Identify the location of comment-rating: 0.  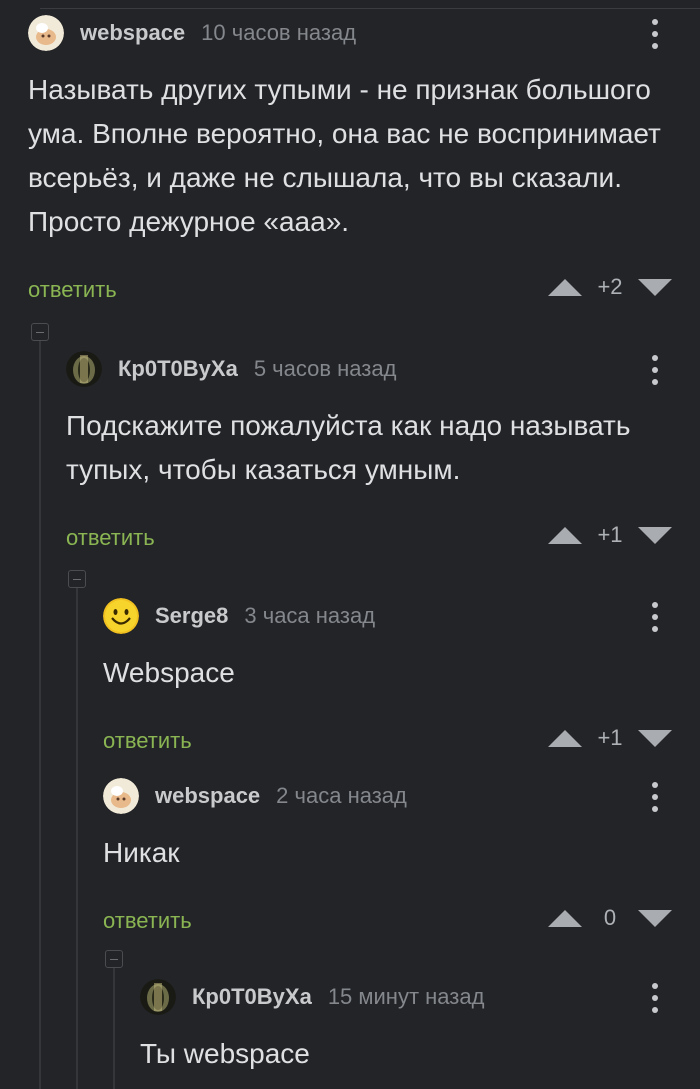
(610, 917).